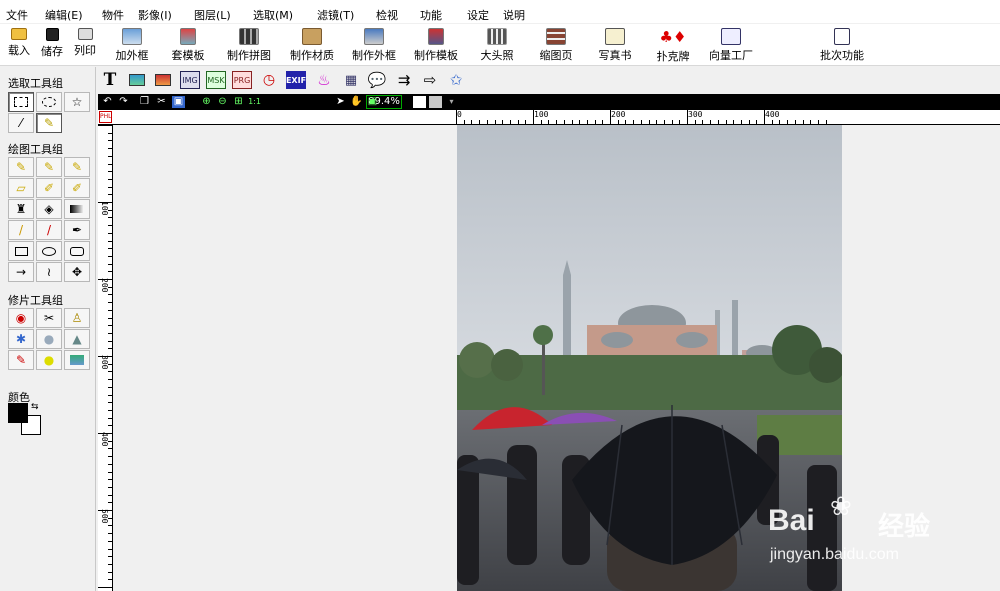  Describe the element at coordinates (21, 188) in the screenshot. I see `eraser-tool: ▱` at that location.